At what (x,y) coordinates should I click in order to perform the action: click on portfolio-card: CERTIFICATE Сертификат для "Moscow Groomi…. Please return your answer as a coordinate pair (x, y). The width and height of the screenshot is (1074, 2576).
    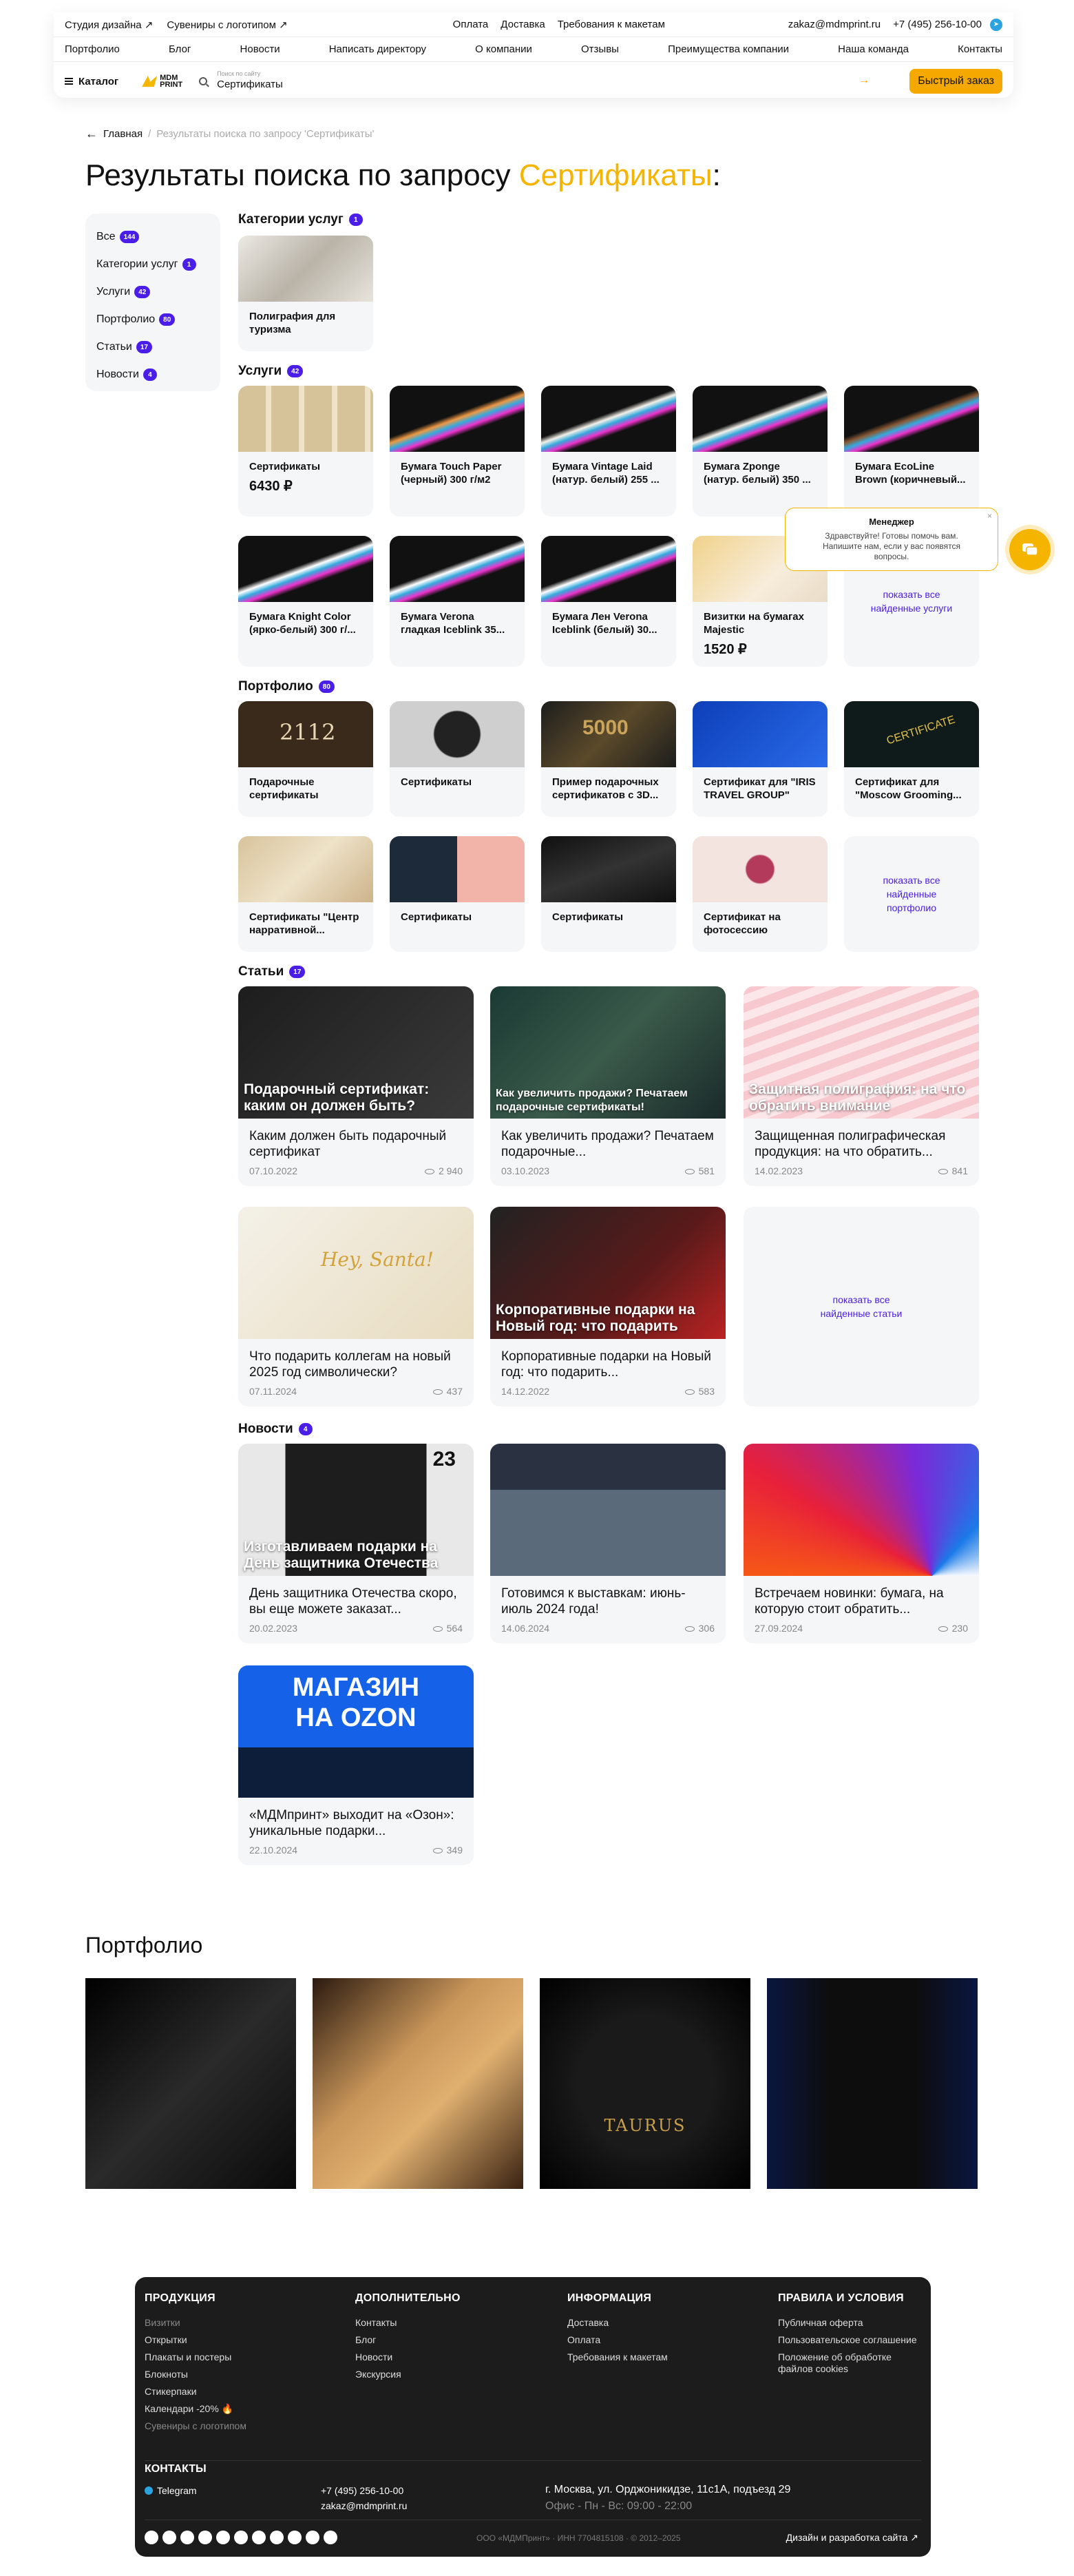
    Looking at the image, I should click on (911, 759).